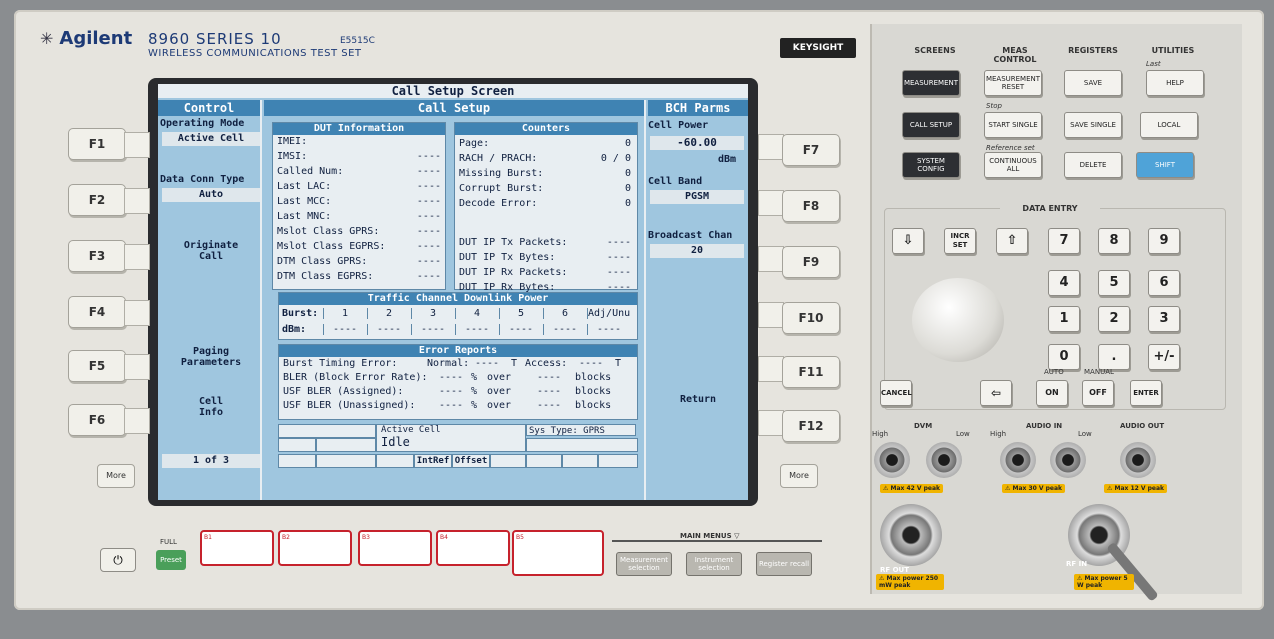  What do you see at coordinates (811, 150) in the screenshot?
I see `softkey-f7: F7` at bounding box center [811, 150].